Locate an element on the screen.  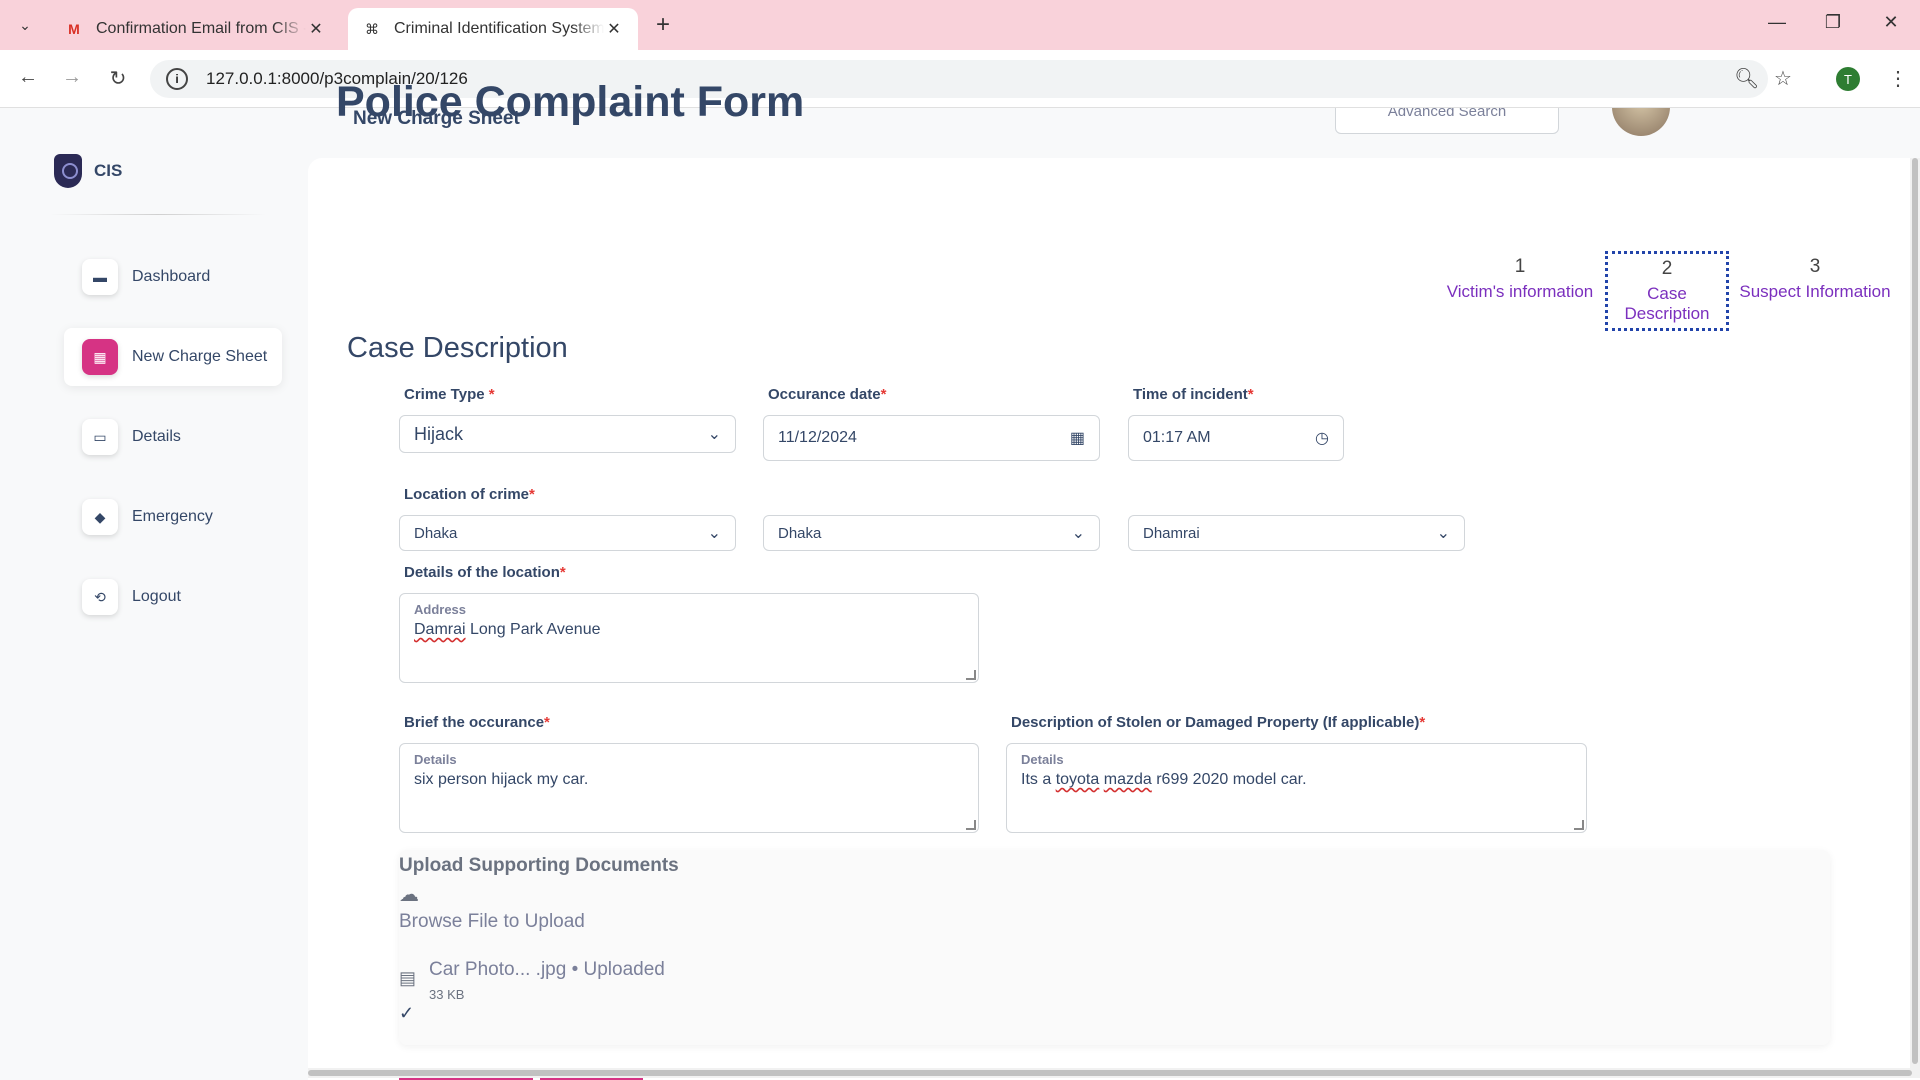
upazila-select: Dhamrai ⌄ is located at coordinates (1296, 533).